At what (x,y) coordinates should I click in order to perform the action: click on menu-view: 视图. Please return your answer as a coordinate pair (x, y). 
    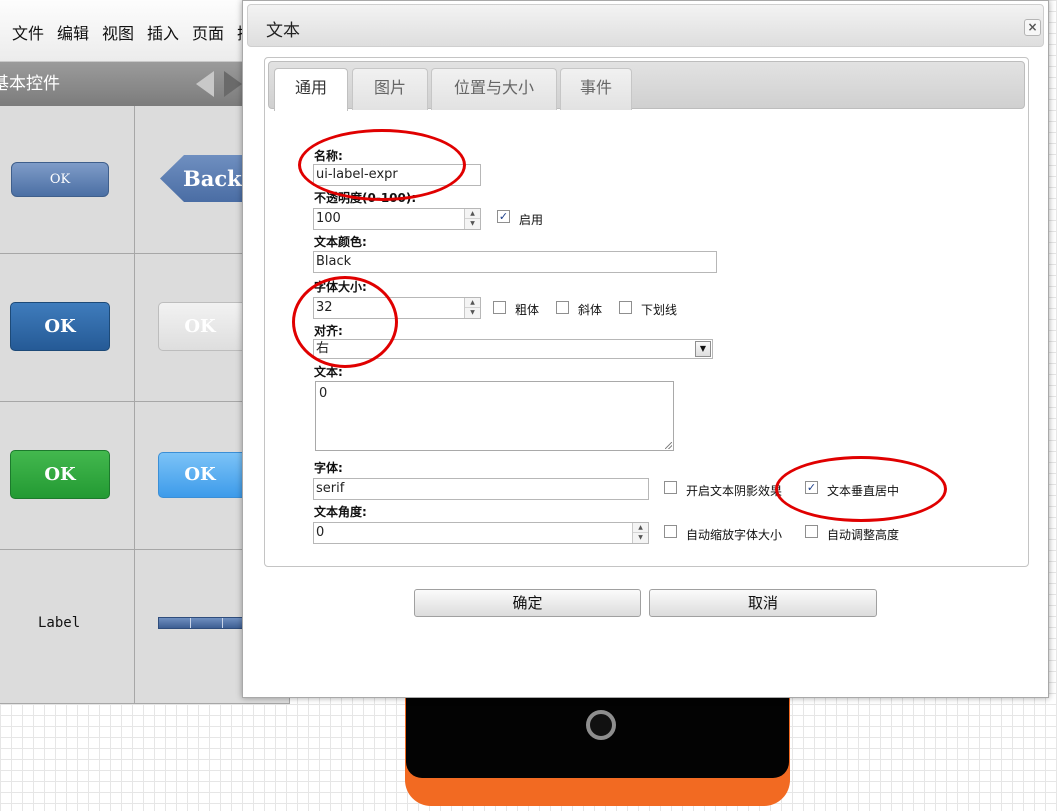
    Looking at the image, I should click on (118, 32).